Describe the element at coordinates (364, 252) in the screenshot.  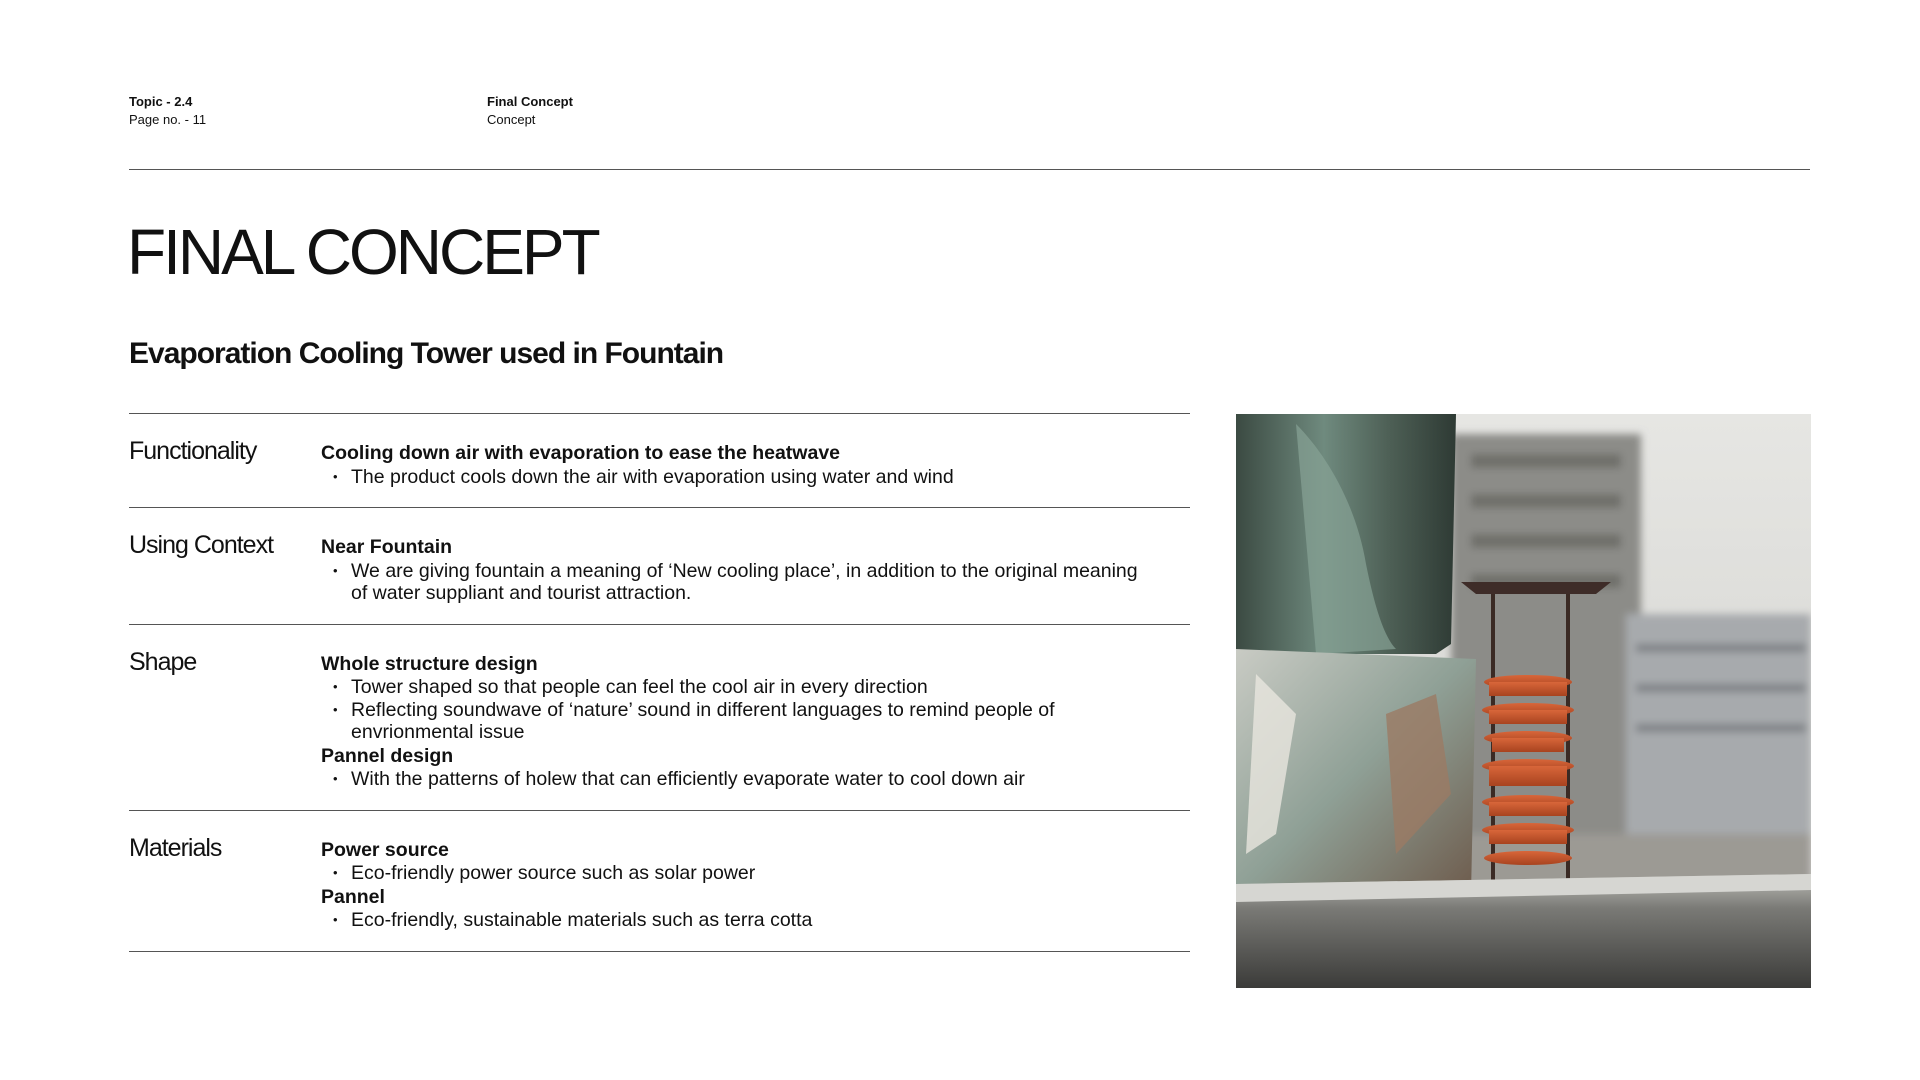
I see `page-title: FINAL CONCEPT` at that location.